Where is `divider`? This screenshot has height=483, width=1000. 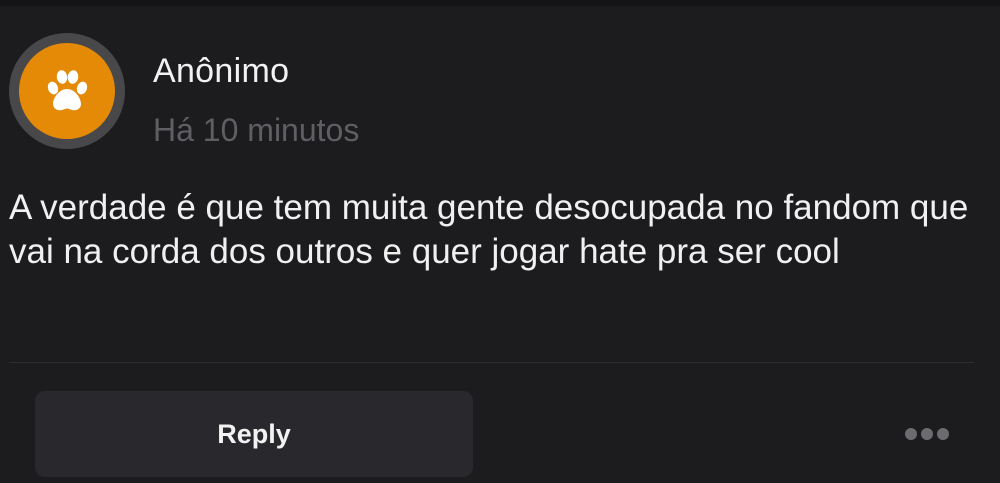 divider is located at coordinates (491, 362).